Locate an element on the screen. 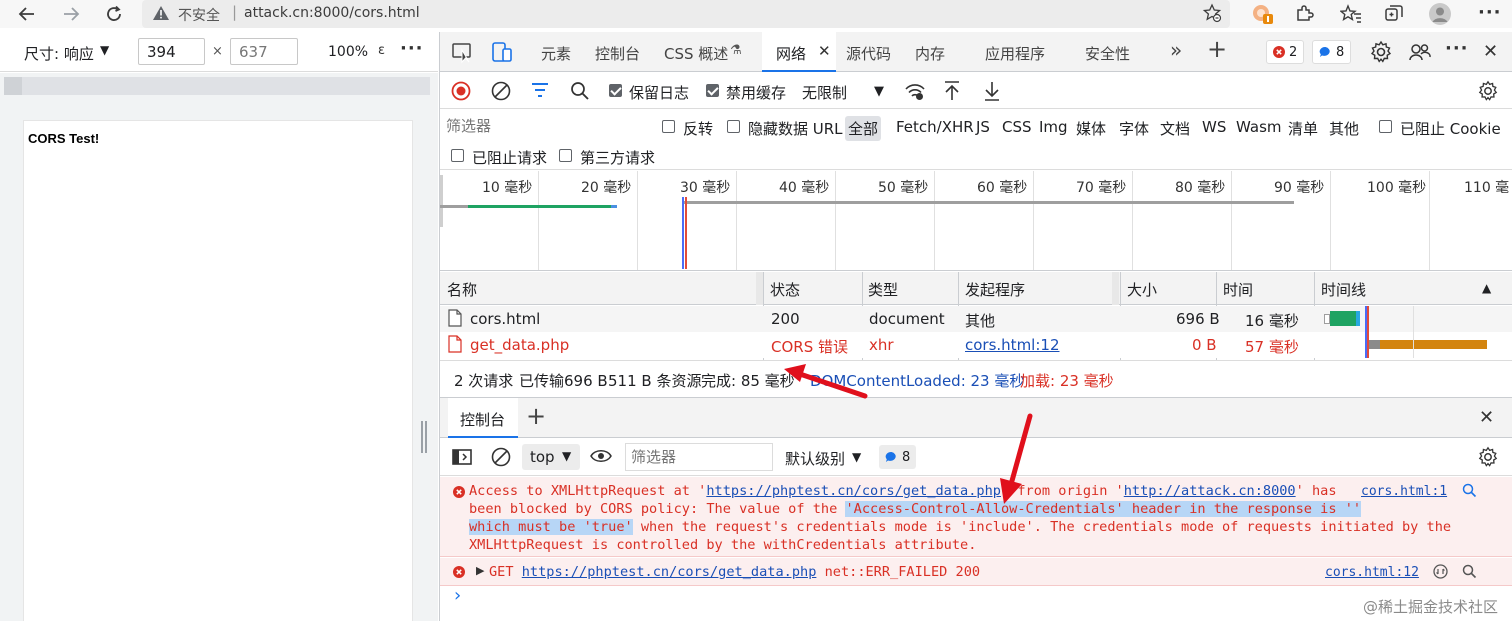  filter-type-ws: WS is located at coordinates (1214, 127).